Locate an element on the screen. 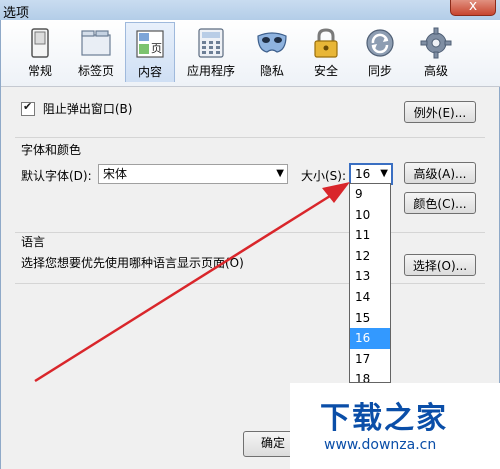 The height and width of the screenshot is (469, 500). watermark-url: www.downza.cn is located at coordinates (380, 445).